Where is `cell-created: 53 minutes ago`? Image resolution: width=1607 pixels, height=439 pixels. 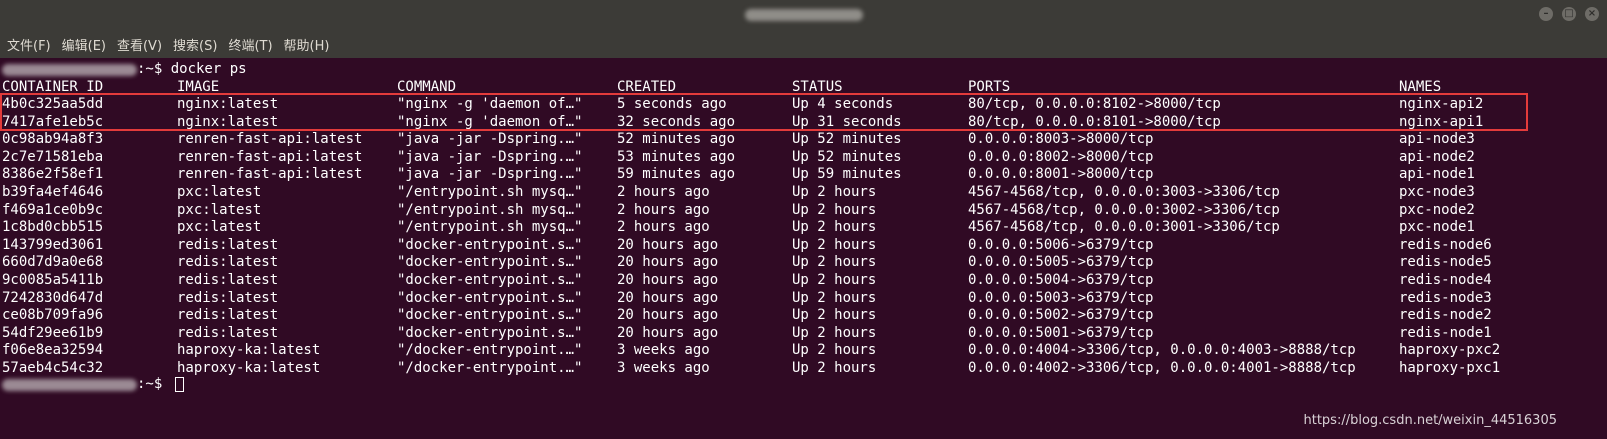
cell-created: 53 minutes ago is located at coordinates (676, 156).